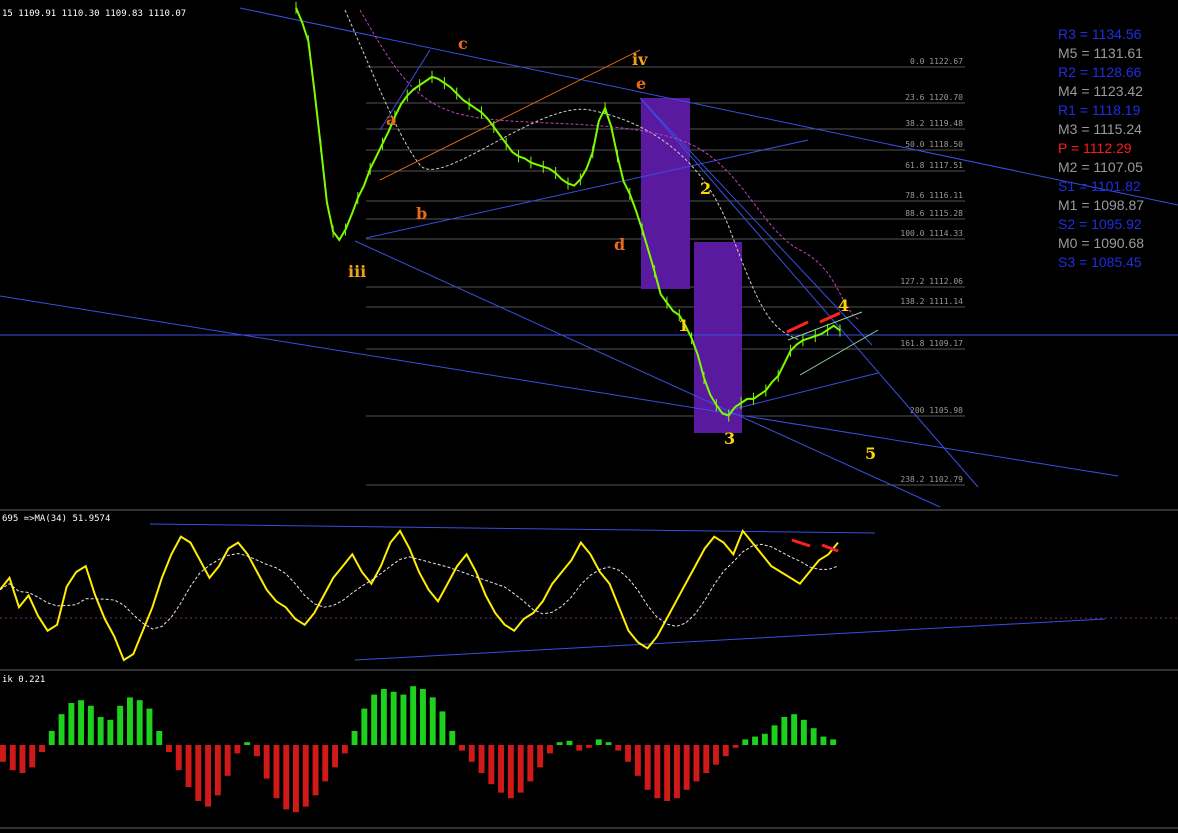 The width and height of the screenshot is (1178, 833). Describe the element at coordinates (871, 453) in the screenshot. I see `wave-label: 5` at that location.